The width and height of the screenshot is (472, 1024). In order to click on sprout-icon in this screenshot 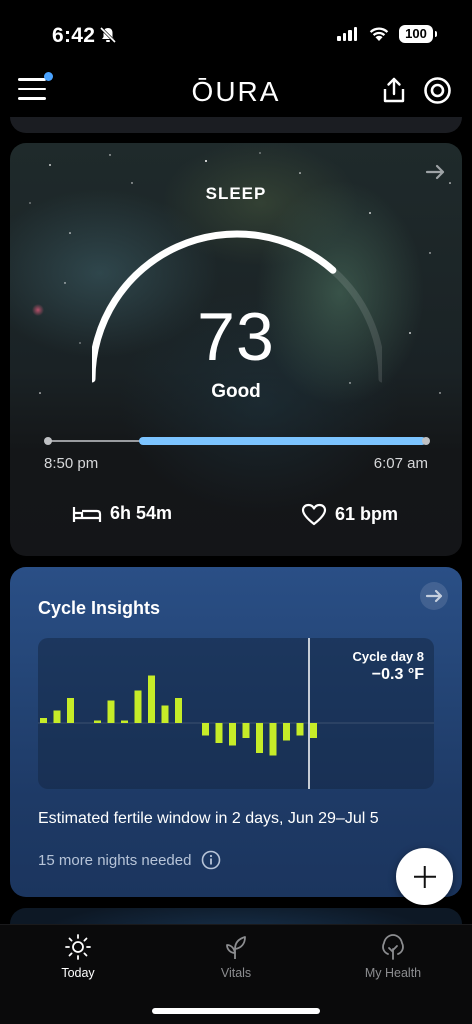, I will do `click(236, 947)`.